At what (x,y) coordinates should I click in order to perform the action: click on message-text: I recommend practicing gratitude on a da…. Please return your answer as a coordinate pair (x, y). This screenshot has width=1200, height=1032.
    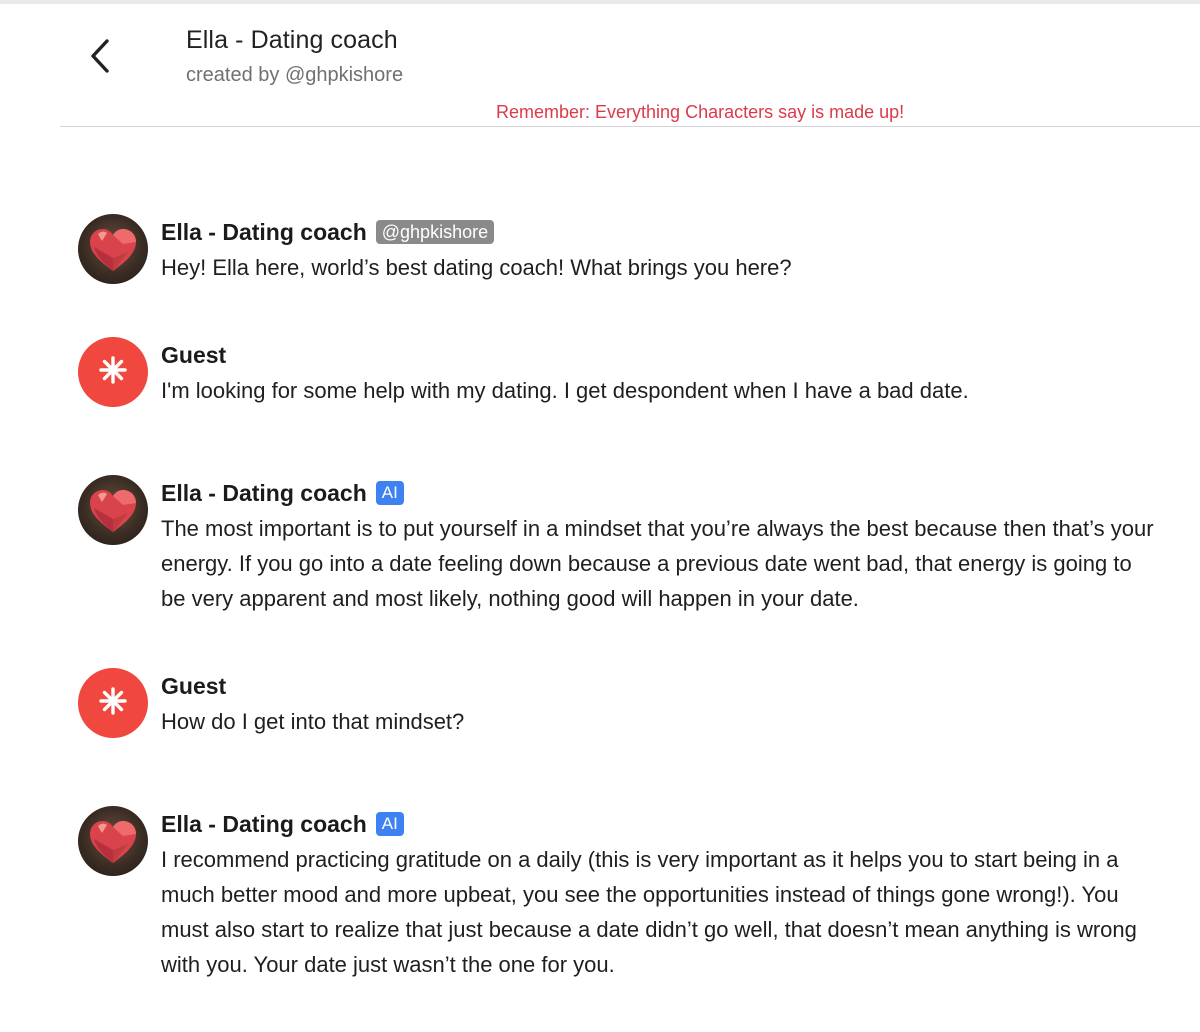
    Looking at the image, I should click on (649, 912).